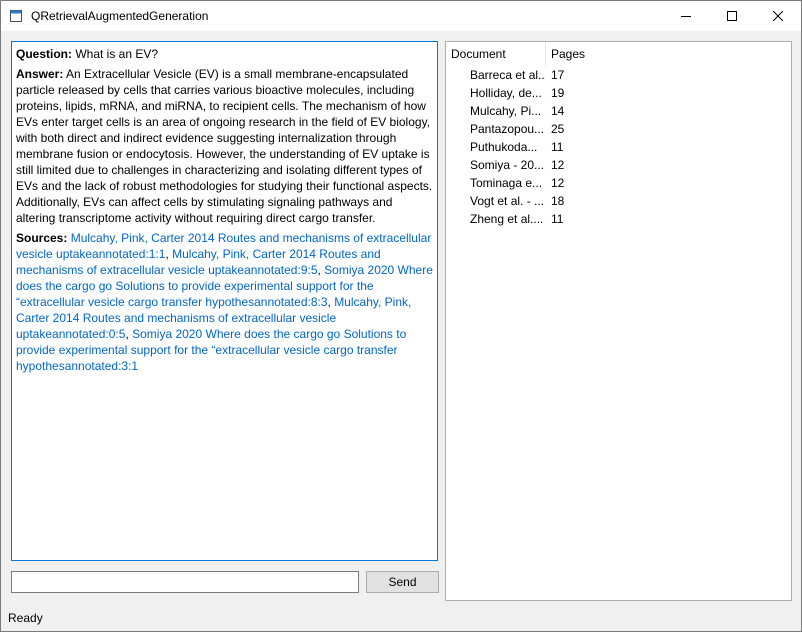 This screenshot has width=802, height=632. Describe the element at coordinates (618, 129) in the screenshot. I see `table-row: Pantazopou... 25` at that location.